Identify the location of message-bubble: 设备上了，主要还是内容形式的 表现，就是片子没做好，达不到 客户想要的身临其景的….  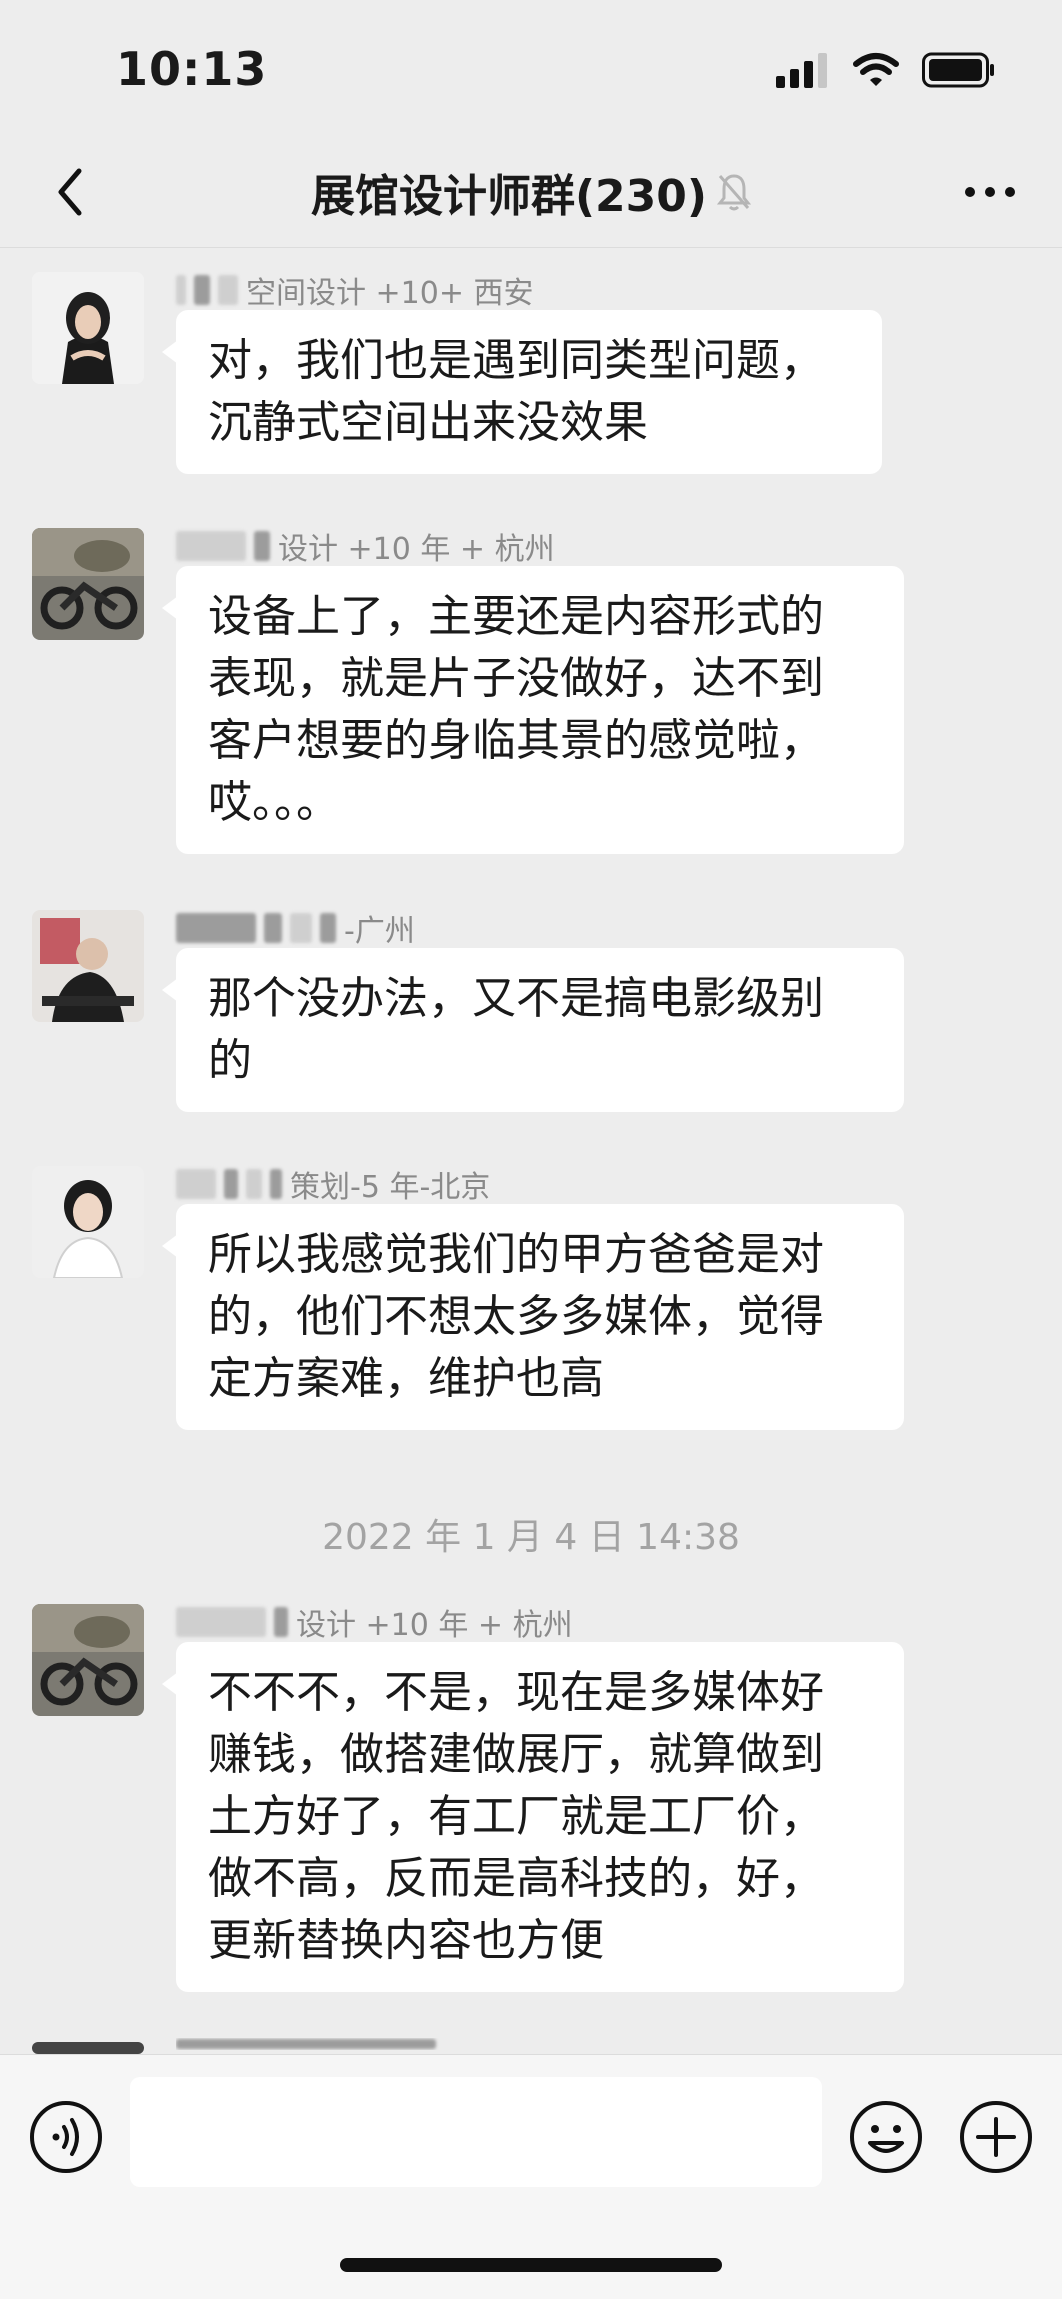
(533, 710).